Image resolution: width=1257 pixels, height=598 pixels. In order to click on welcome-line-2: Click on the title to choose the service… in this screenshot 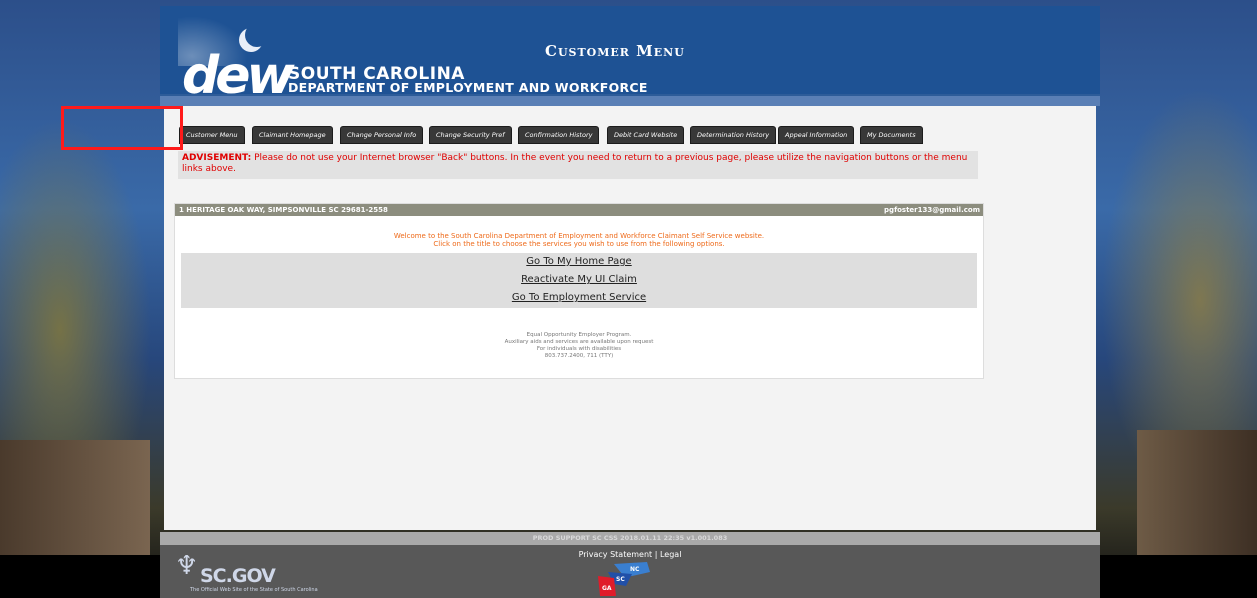, I will do `click(579, 244)`.